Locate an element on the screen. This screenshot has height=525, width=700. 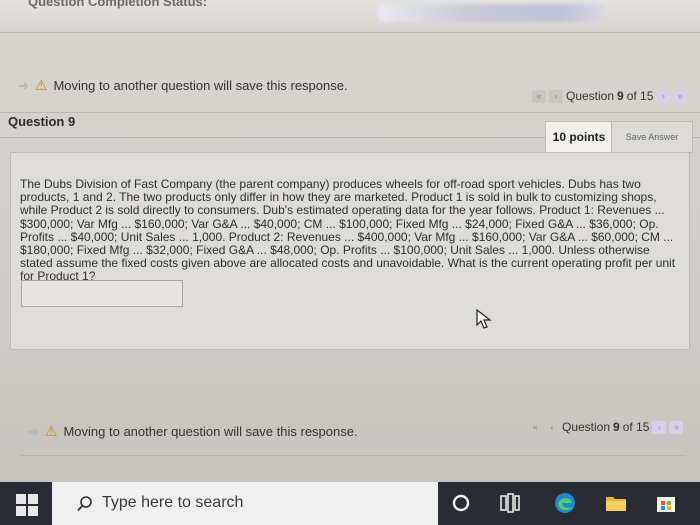
mouse-cursor-icon is located at coordinates (484, 319).